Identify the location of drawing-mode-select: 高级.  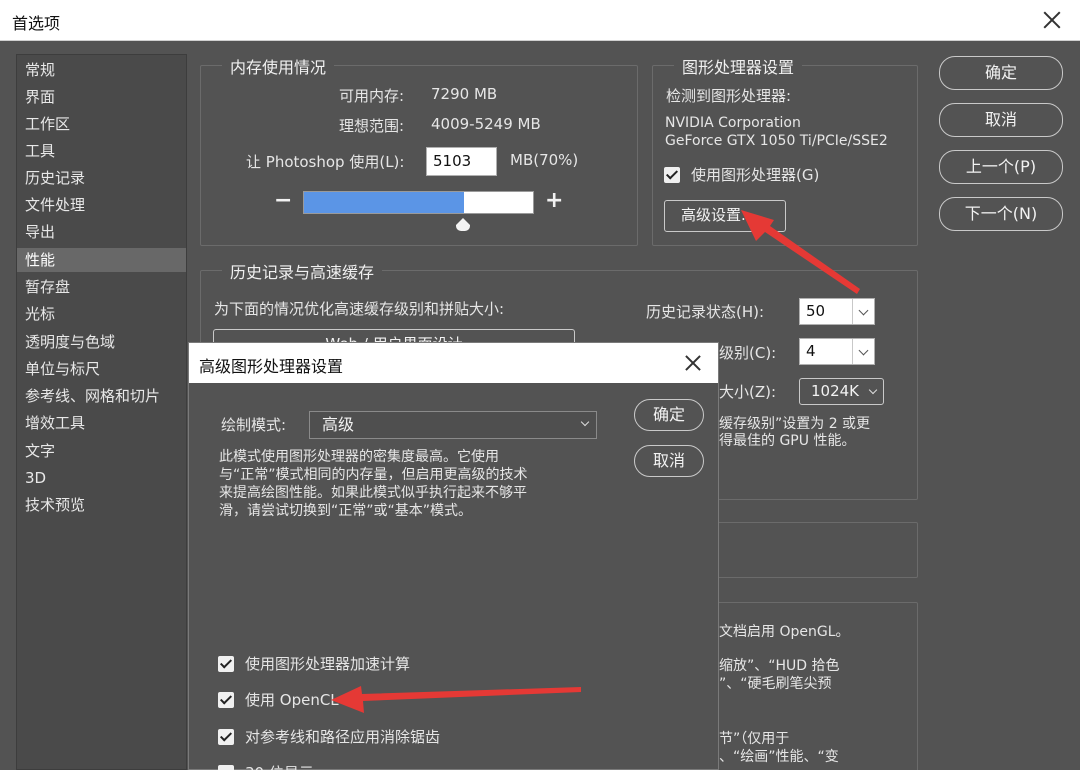
(453, 425).